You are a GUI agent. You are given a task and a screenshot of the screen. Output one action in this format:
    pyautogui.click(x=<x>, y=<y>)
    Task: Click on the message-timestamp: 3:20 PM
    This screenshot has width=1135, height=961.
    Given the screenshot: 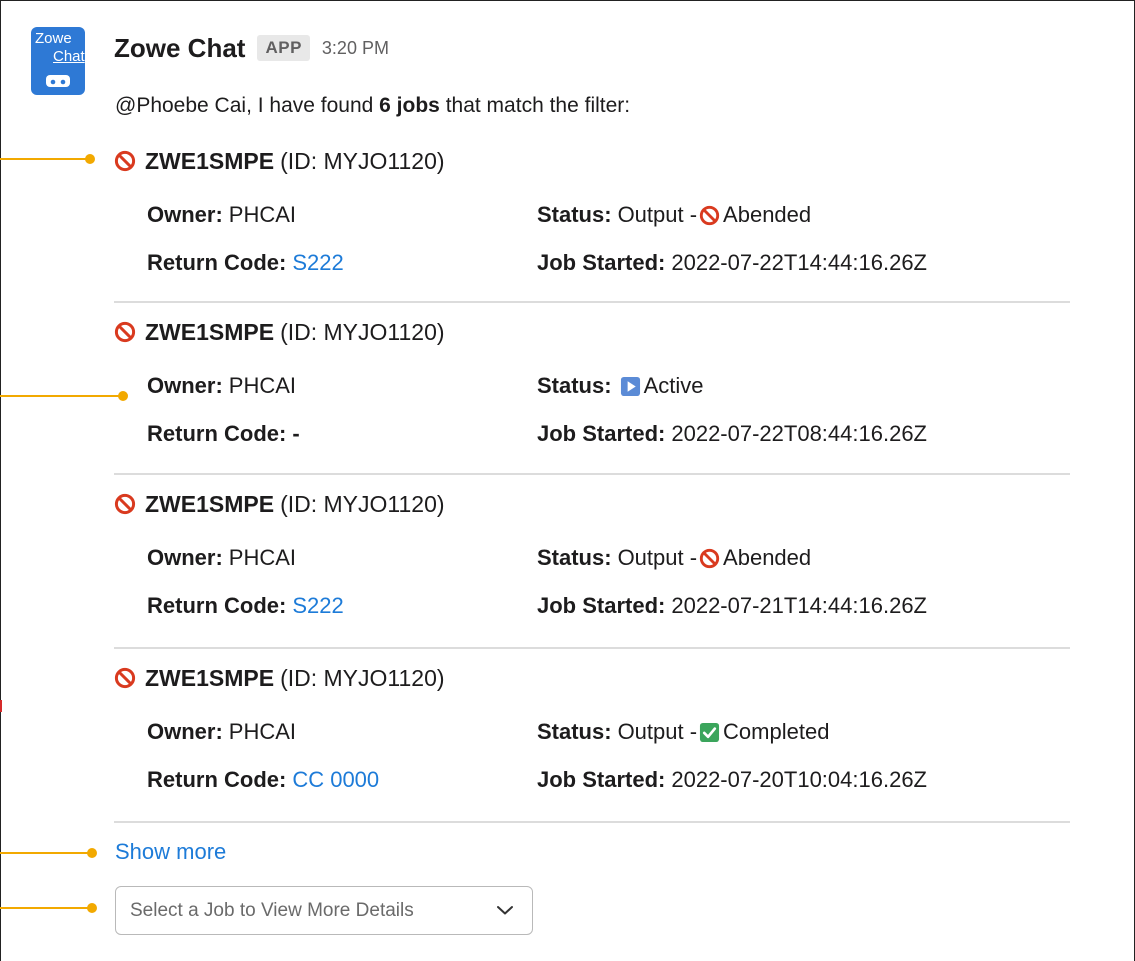 What is the action you would take?
    pyautogui.click(x=355, y=48)
    